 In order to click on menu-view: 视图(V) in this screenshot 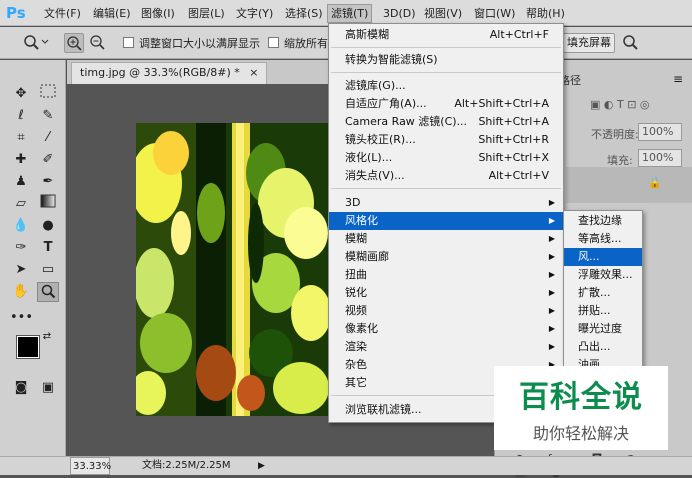, I will do `click(443, 13)`.